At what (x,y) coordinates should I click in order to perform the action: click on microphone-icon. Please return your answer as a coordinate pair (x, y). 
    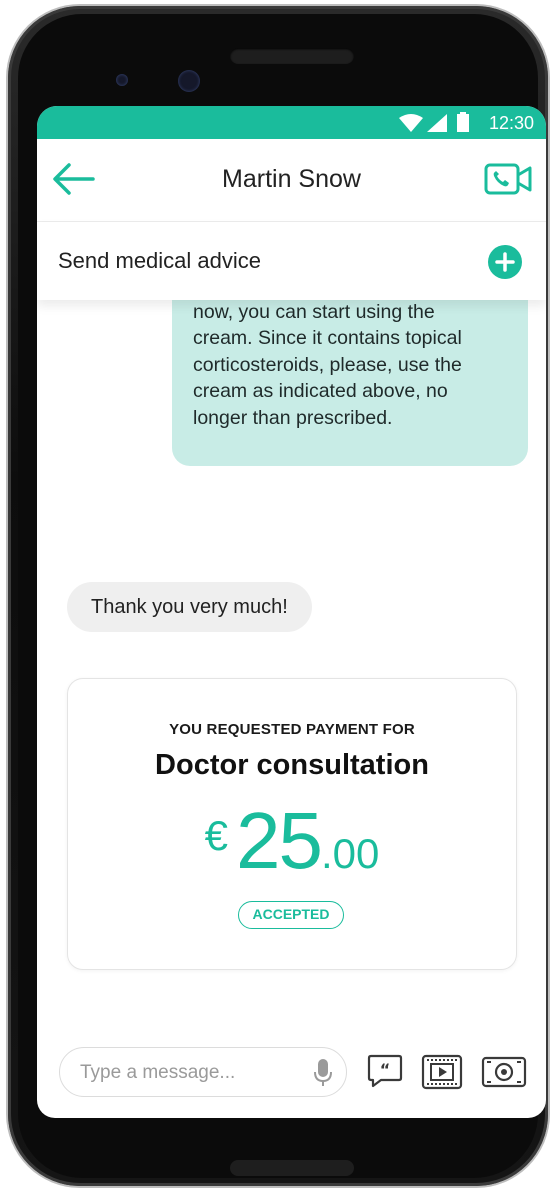
    Looking at the image, I should click on (323, 1073).